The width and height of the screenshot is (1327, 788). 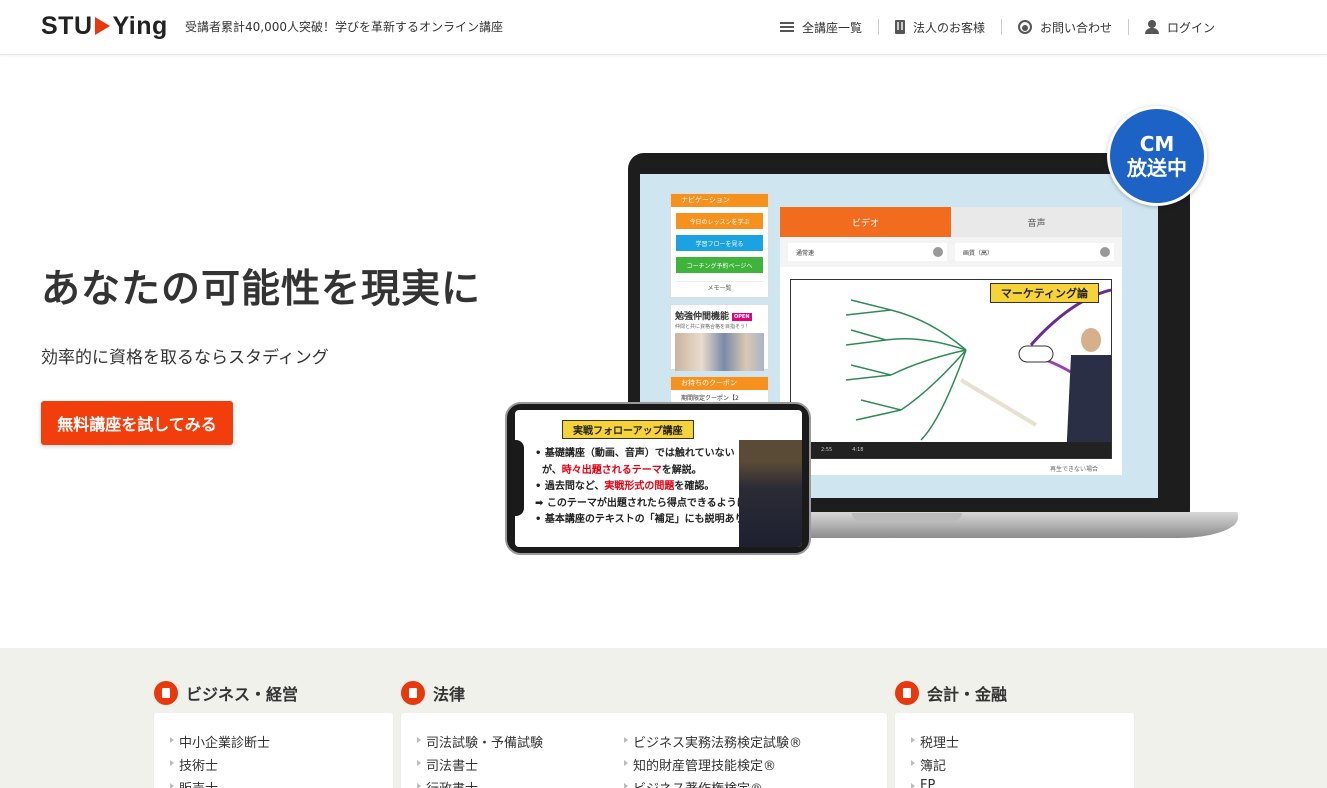 What do you see at coordinates (702, 317) in the screenshot?
I see `study-buddy-label: 勉強仲間機能` at bounding box center [702, 317].